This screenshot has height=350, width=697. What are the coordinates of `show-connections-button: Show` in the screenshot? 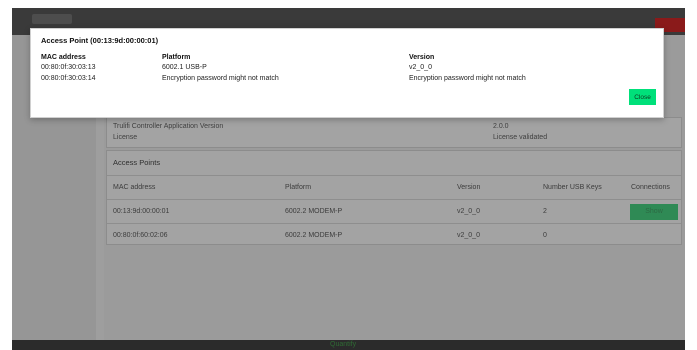 It's located at (654, 212).